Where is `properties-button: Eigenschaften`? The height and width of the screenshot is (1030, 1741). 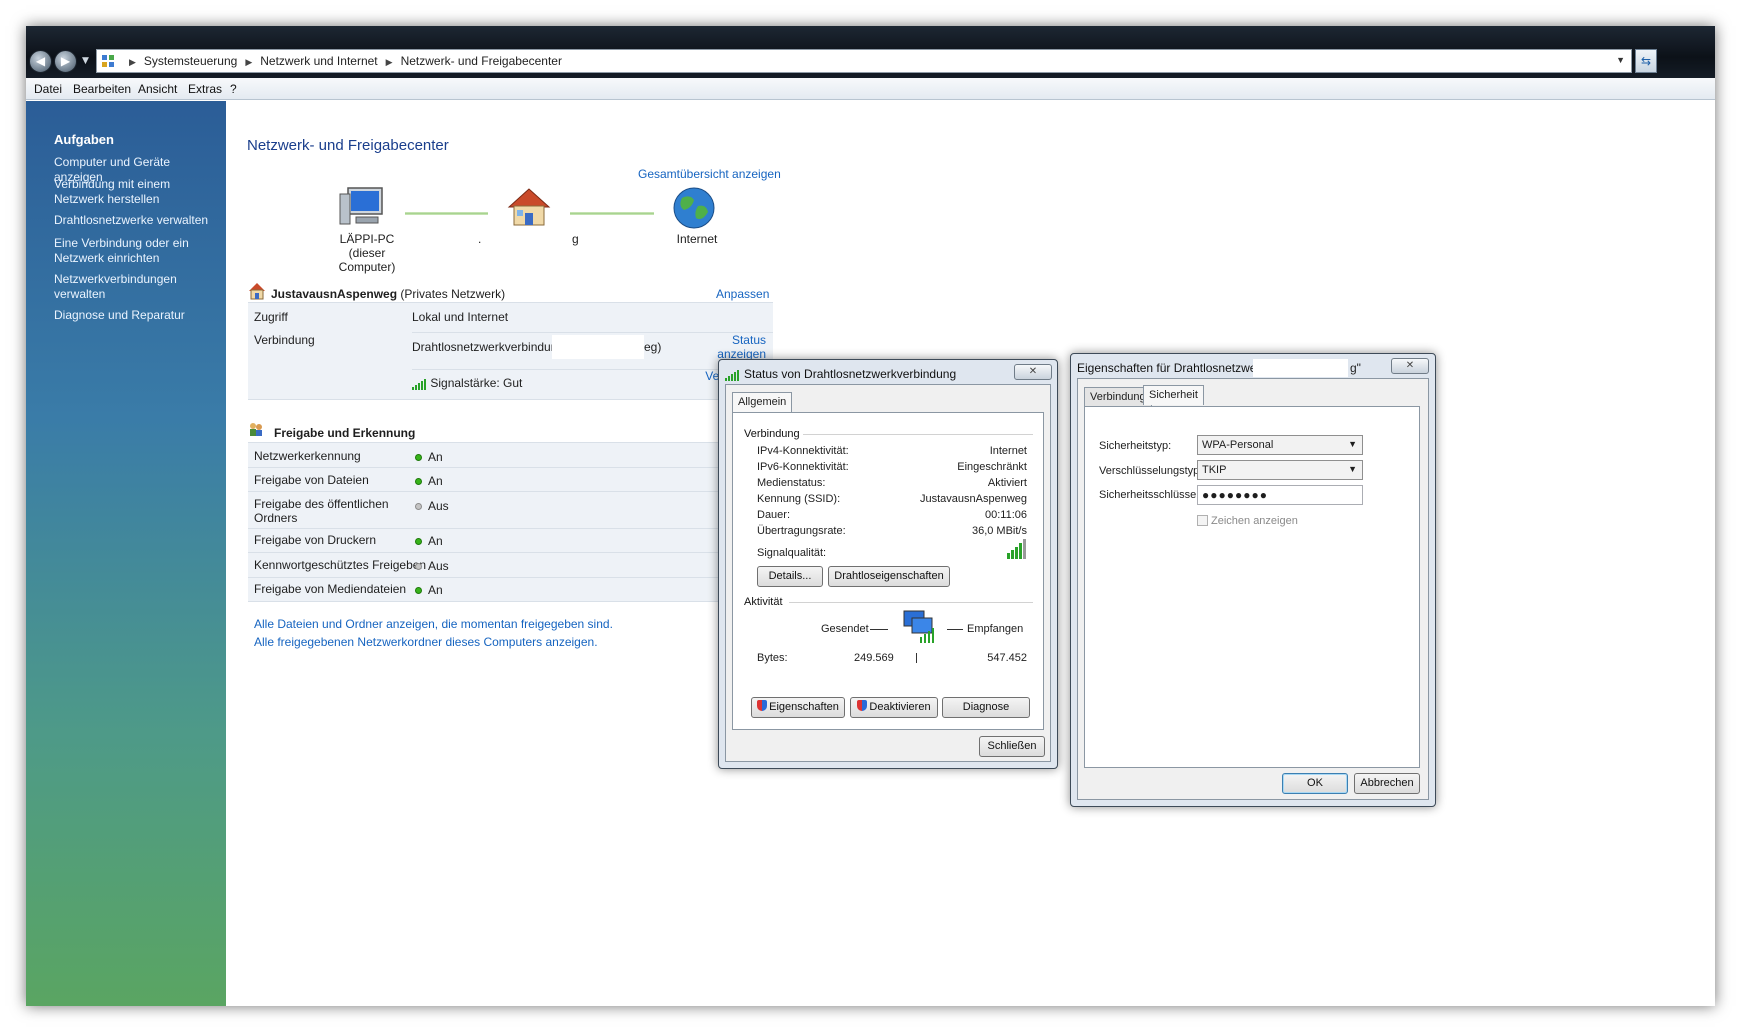 properties-button: Eigenschaften is located at coordinates (798, 707).